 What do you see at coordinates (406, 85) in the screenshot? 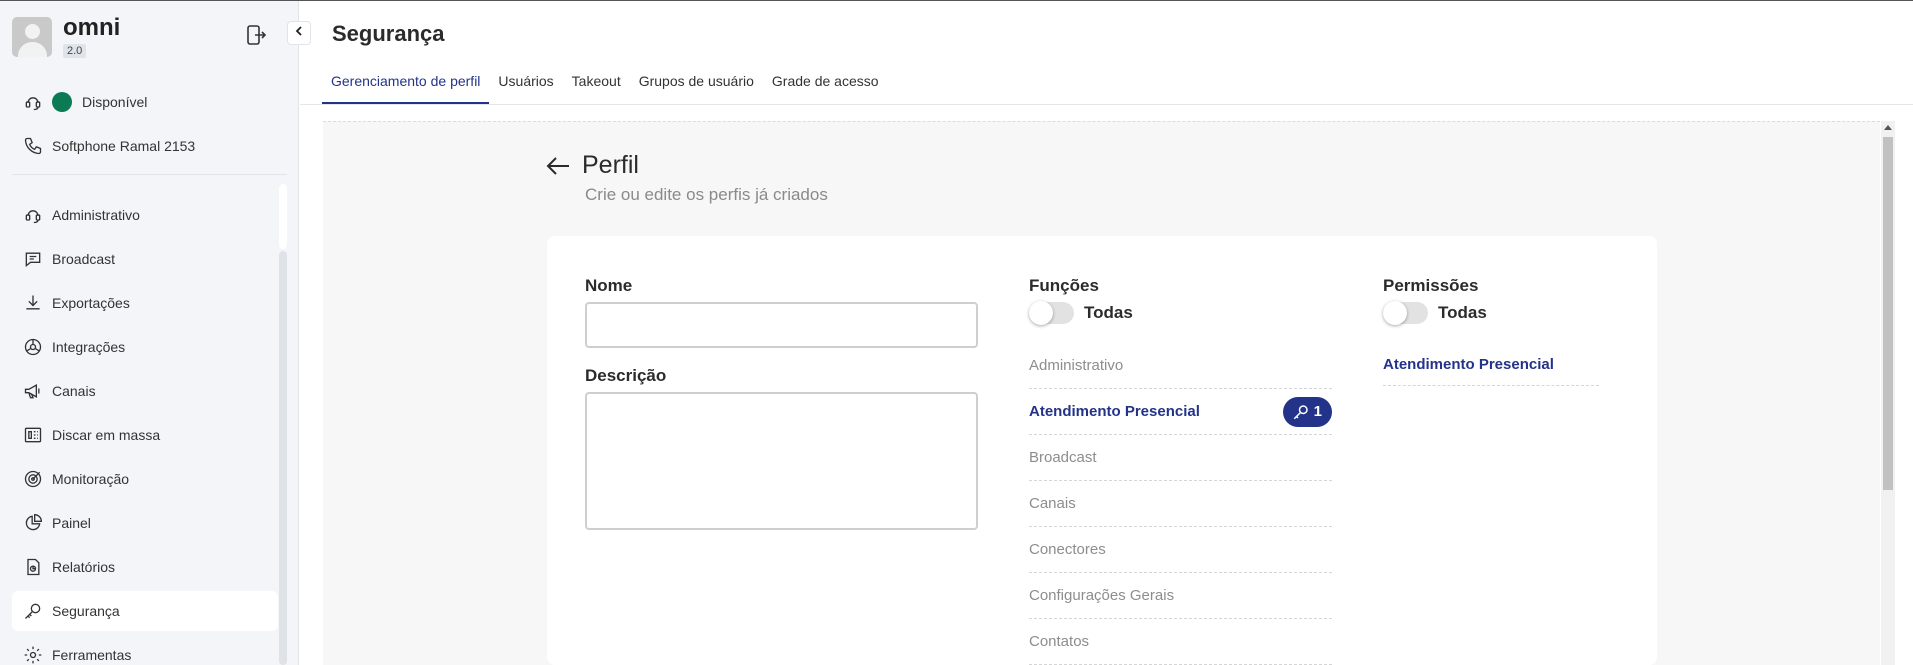
I see `tab-gerenciamento-de-perfil: Gerenciamento de perfil` at bounding box center [406, 85].